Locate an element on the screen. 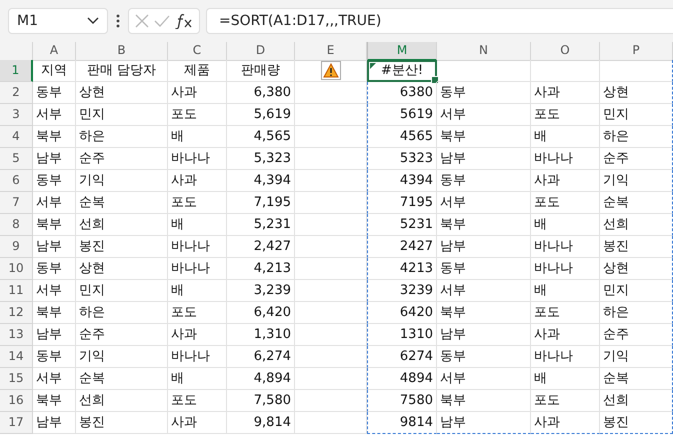 The width and height of the screenshot is (673, 441). row-header: 15 is located at coordinates (16, 379).